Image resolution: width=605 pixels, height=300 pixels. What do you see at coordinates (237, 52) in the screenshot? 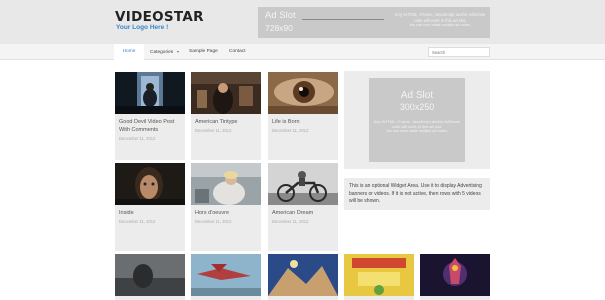
I see `nav-contact: Contact` at bounding box center [237, 52].